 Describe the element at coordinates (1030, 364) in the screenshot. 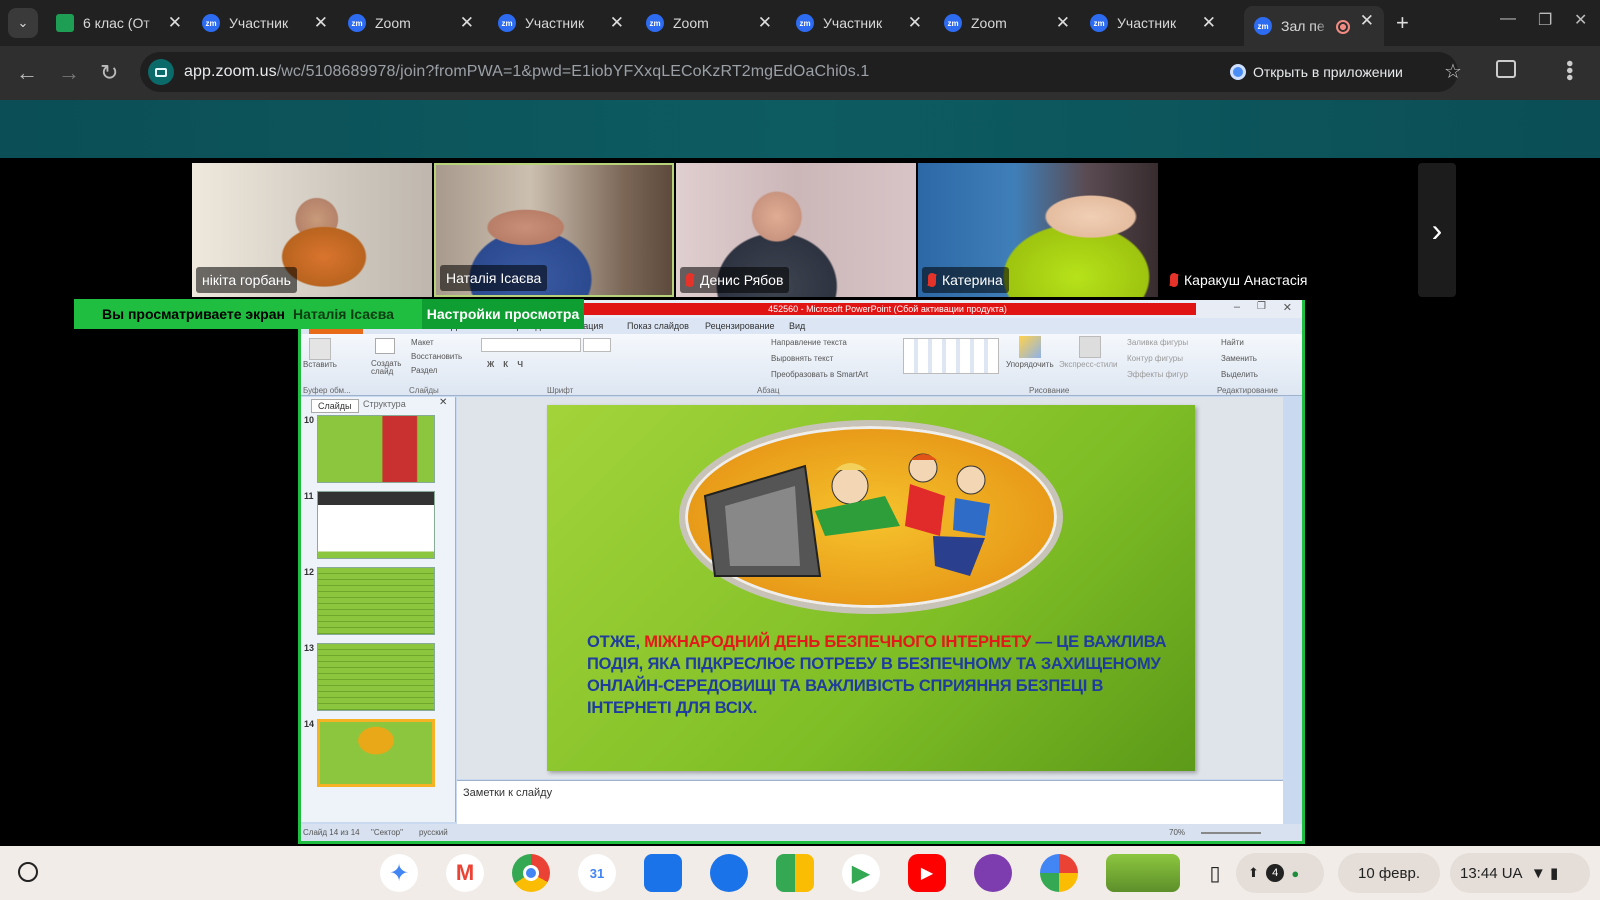

I see `arrange-button: Упорядочить` at that location.